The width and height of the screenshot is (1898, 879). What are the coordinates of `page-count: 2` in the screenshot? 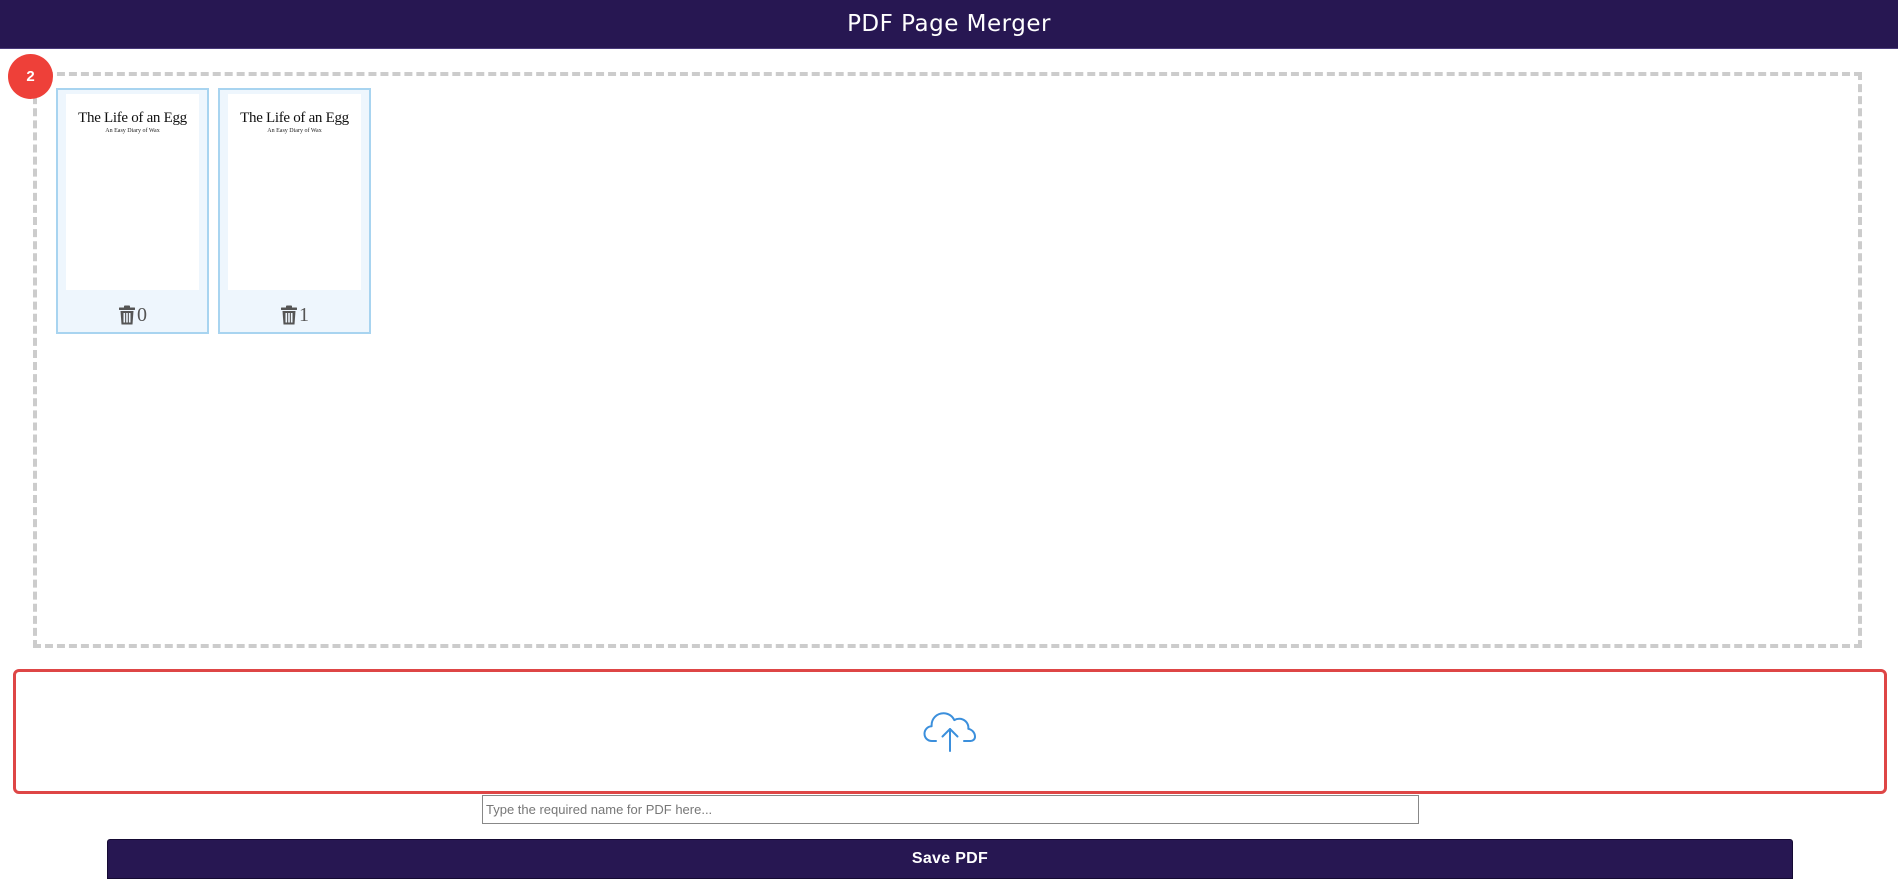 It's located at (30, 76).